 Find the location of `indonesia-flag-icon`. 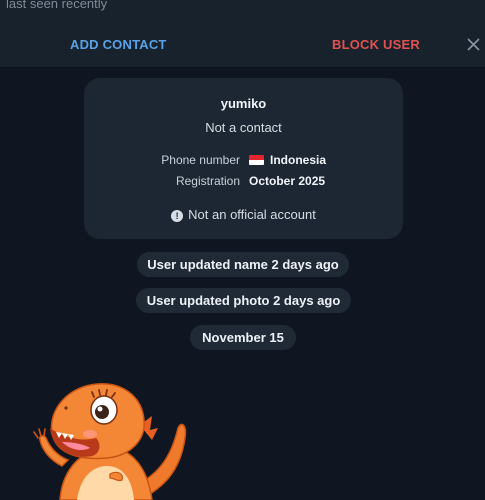

indonesia-flag-icon is located at coordinates (256, 160).